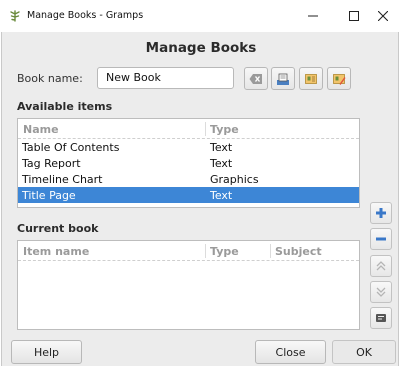 Image resolution: width=400 pixels, height=366 pixels. What do you see at coordinates (41, 129) in the screenshot?
I see `column-header-name: Name` at bounding box center [41, 129].